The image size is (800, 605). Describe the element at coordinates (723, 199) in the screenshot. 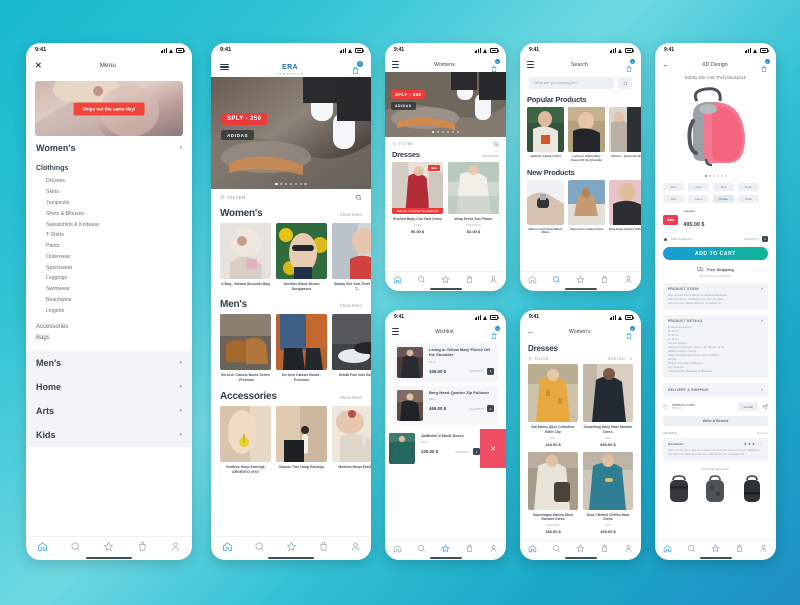

I see `color-chip-selected: Purple` at that location.